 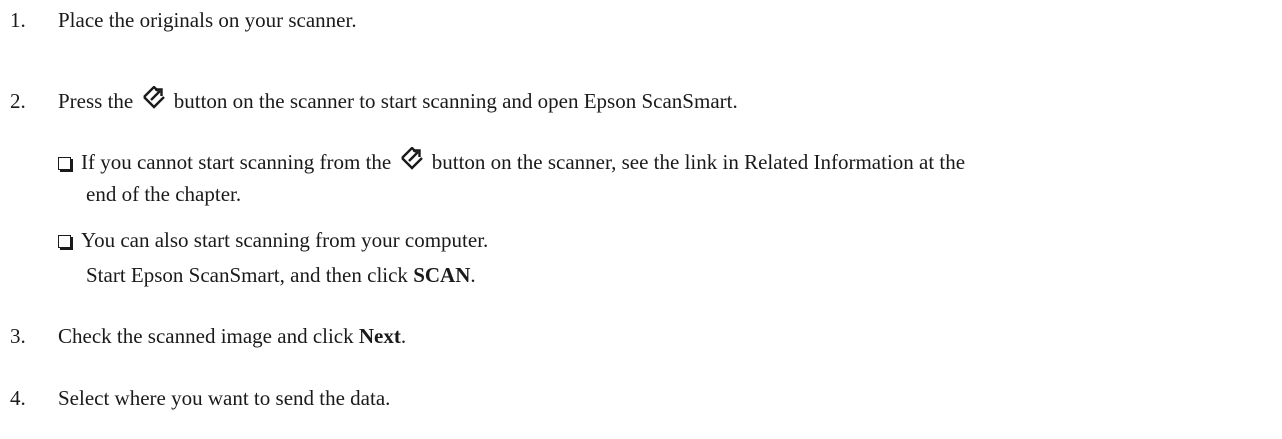 What do you see at coordinates (379, 336) in the screenshot?
I see `next-label: Next` at bounding box center [379, 336].